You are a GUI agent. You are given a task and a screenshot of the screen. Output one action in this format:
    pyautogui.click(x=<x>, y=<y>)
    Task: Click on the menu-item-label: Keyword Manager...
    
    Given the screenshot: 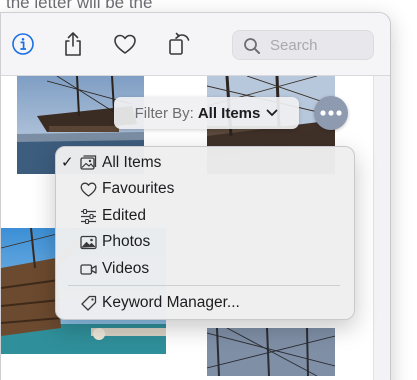 What is the action you would take?
    pyautogui.click(x=171, y=302)
    